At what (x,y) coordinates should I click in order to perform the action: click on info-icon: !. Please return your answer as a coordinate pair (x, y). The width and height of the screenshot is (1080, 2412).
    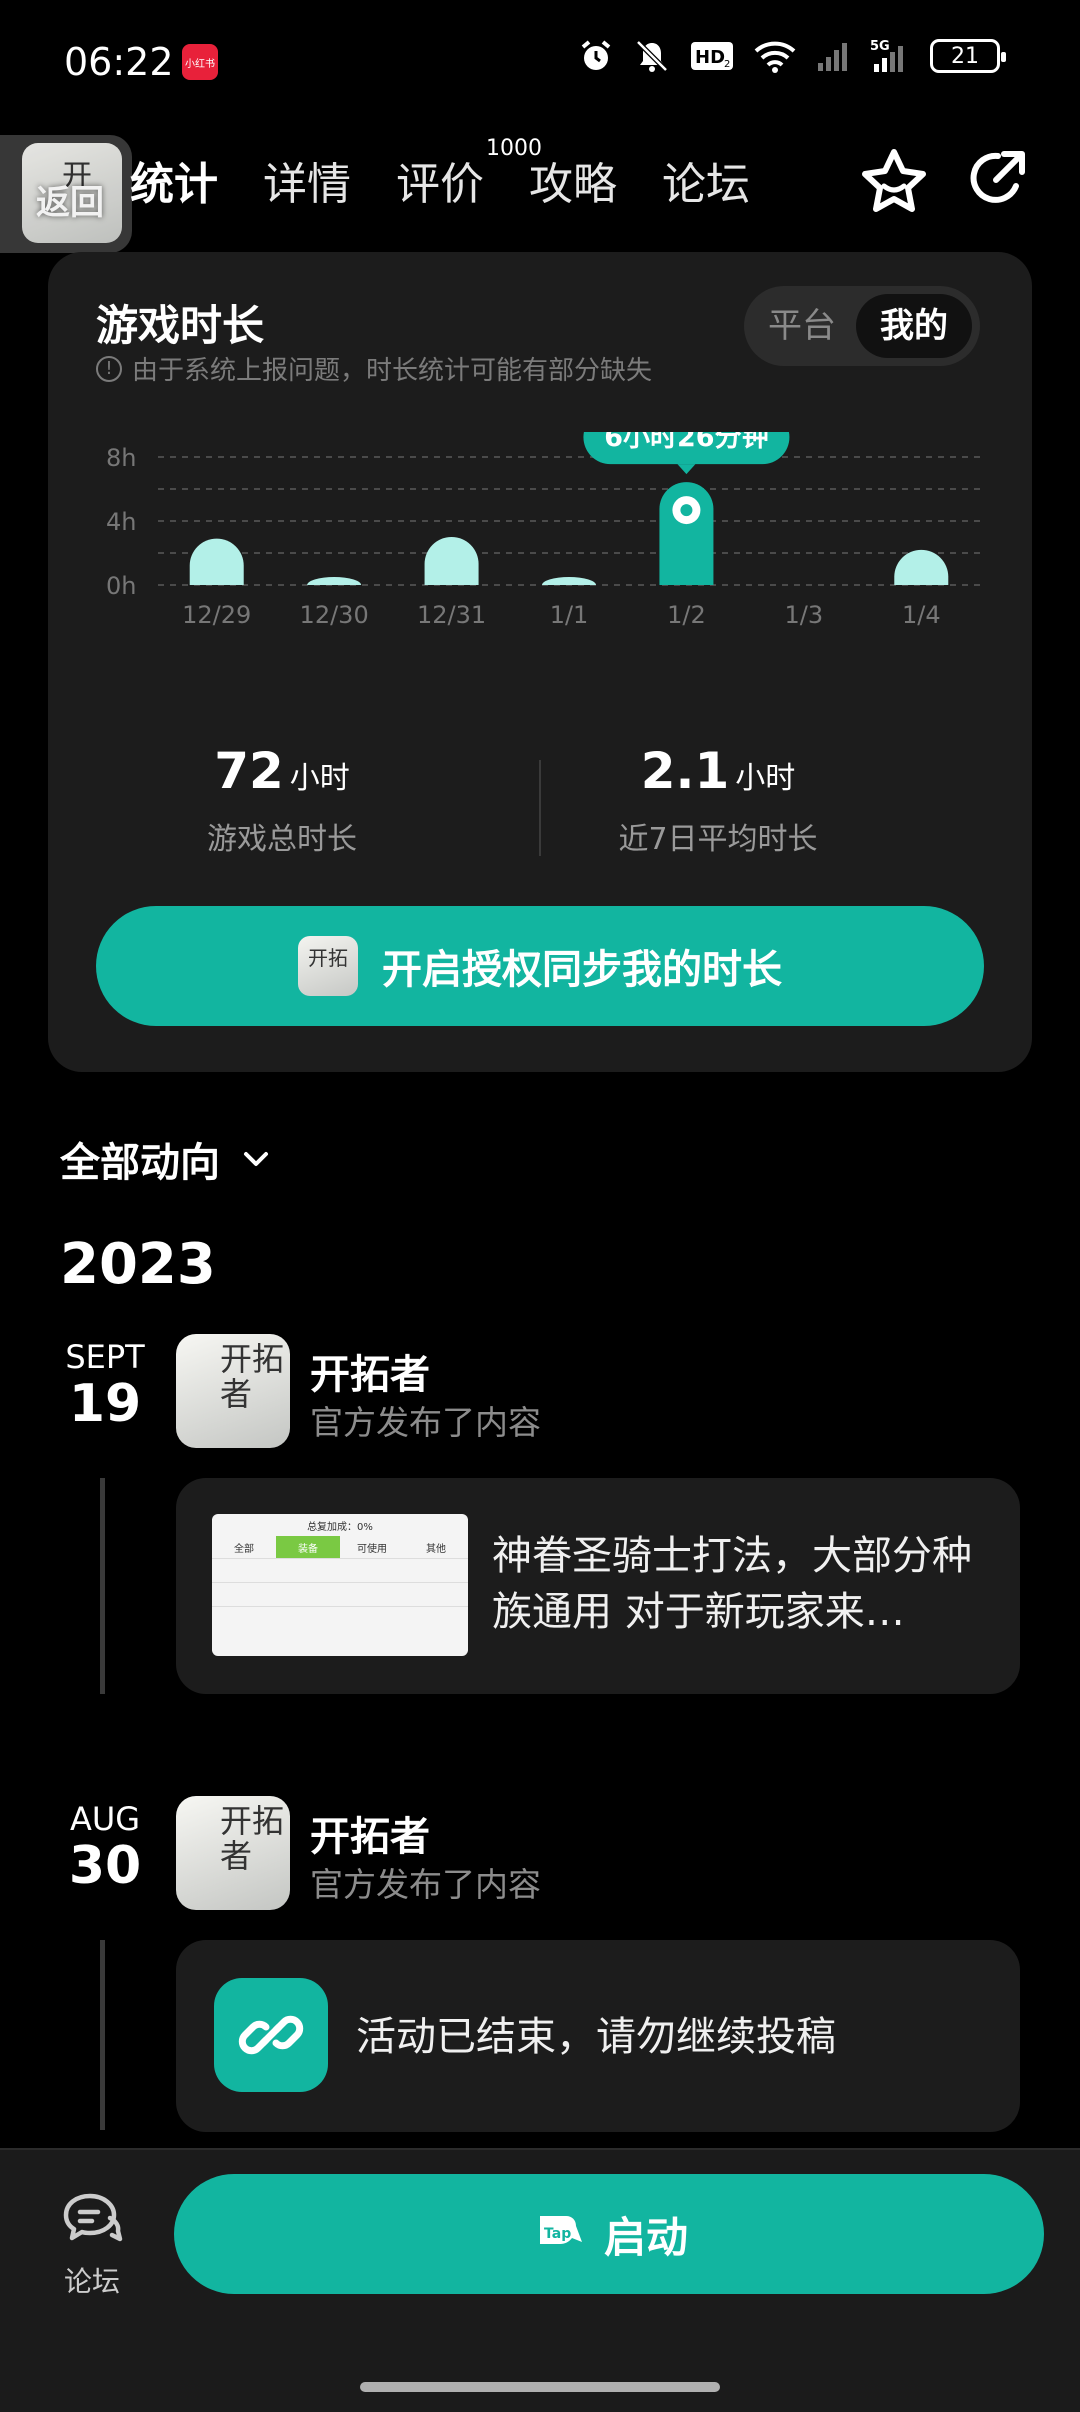
    Looking at the image, I should click on (109, 368).